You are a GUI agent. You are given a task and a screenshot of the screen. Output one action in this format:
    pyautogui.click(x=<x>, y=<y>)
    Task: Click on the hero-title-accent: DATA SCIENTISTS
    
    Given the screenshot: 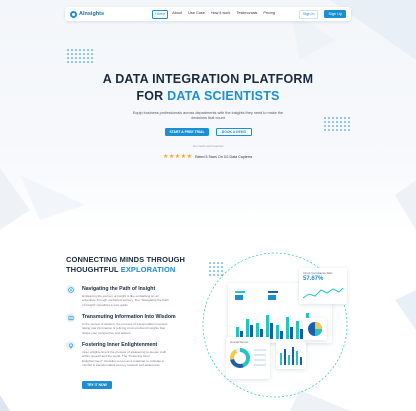 What is the action you would take?
    pyautogui.click(x=223, y=96)
    